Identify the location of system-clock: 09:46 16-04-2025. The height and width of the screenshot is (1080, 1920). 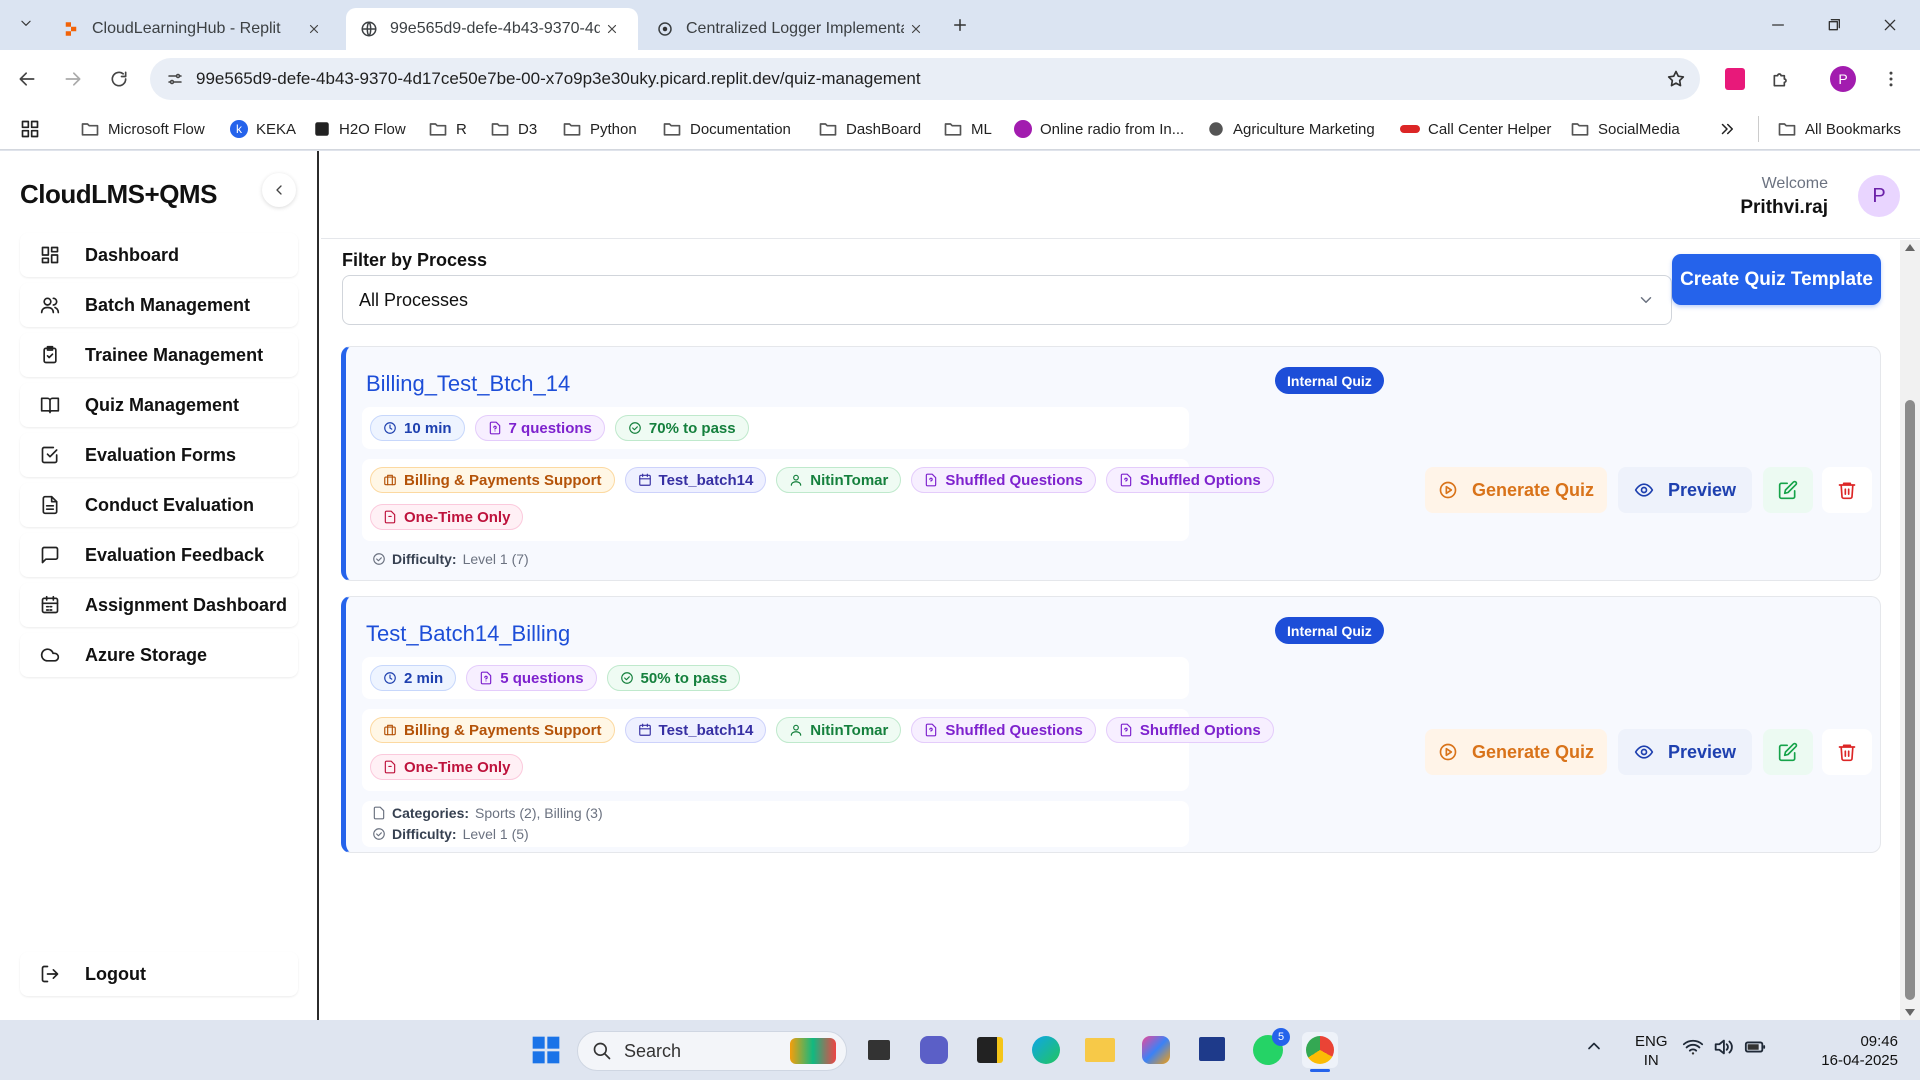
(1859, 1051).